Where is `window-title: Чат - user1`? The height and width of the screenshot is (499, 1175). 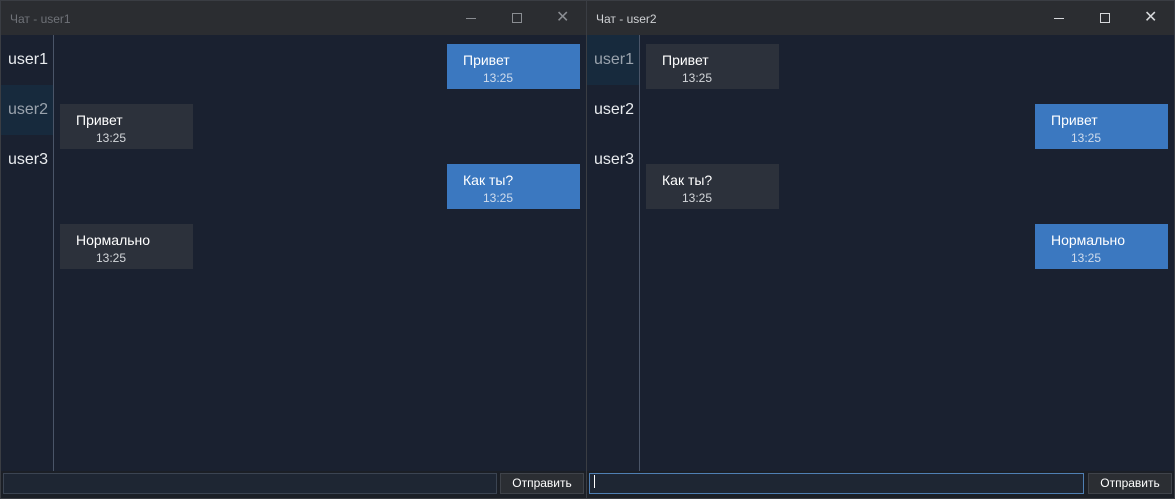
window-title: Чат - user1 is located at coordinates (40, 19).